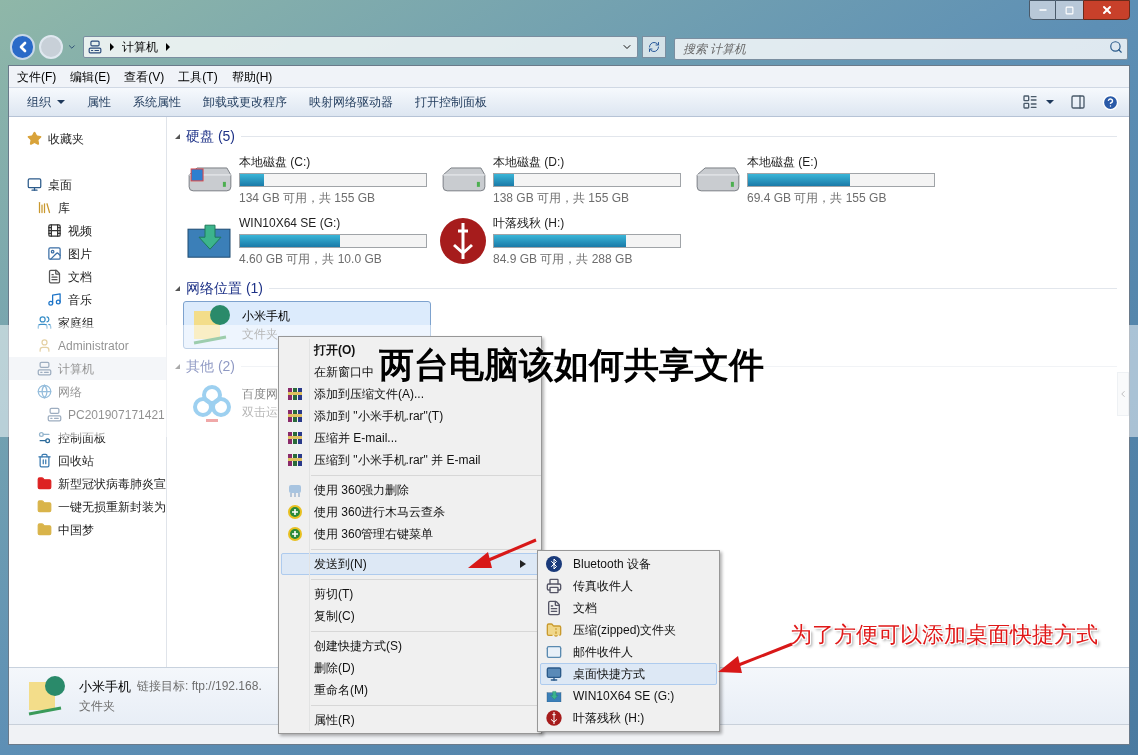  What do you see at coordinates (260, 394) in the screenshot?
I see `item-name: 百度网` at bounding box center [260, 394].